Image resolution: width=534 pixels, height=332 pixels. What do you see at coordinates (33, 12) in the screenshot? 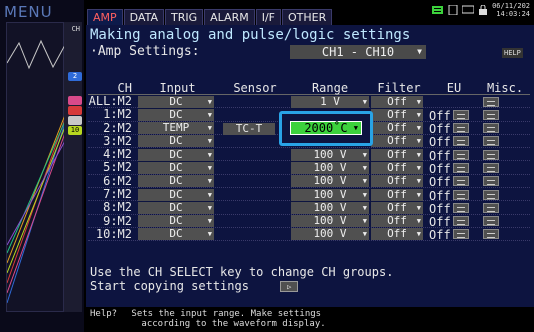
I see `menu-label: MENU` at bounding box center [33, 12].